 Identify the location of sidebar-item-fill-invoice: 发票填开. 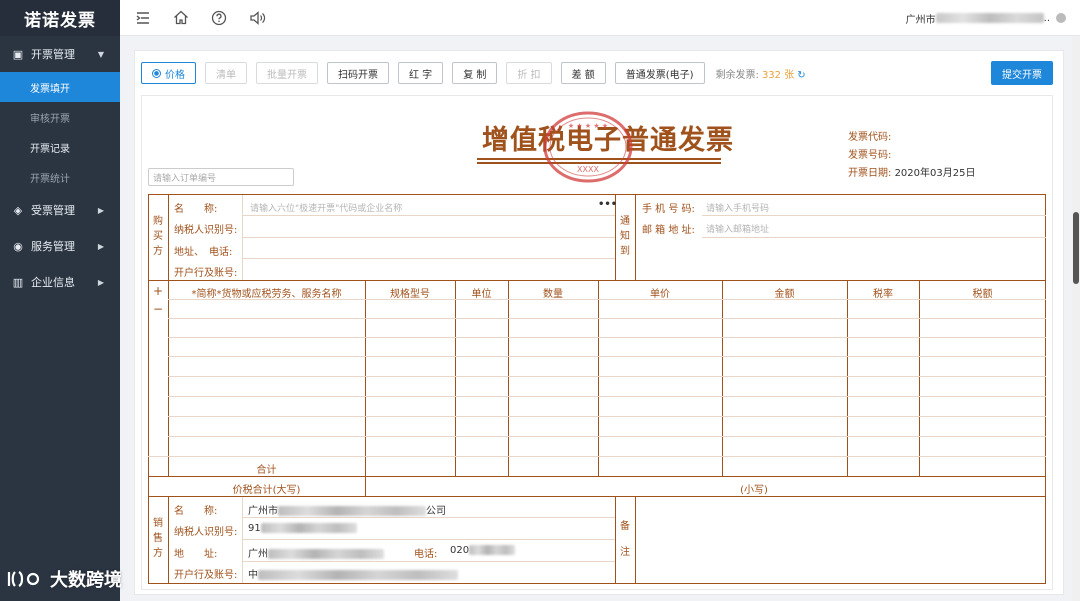
(60, 87).